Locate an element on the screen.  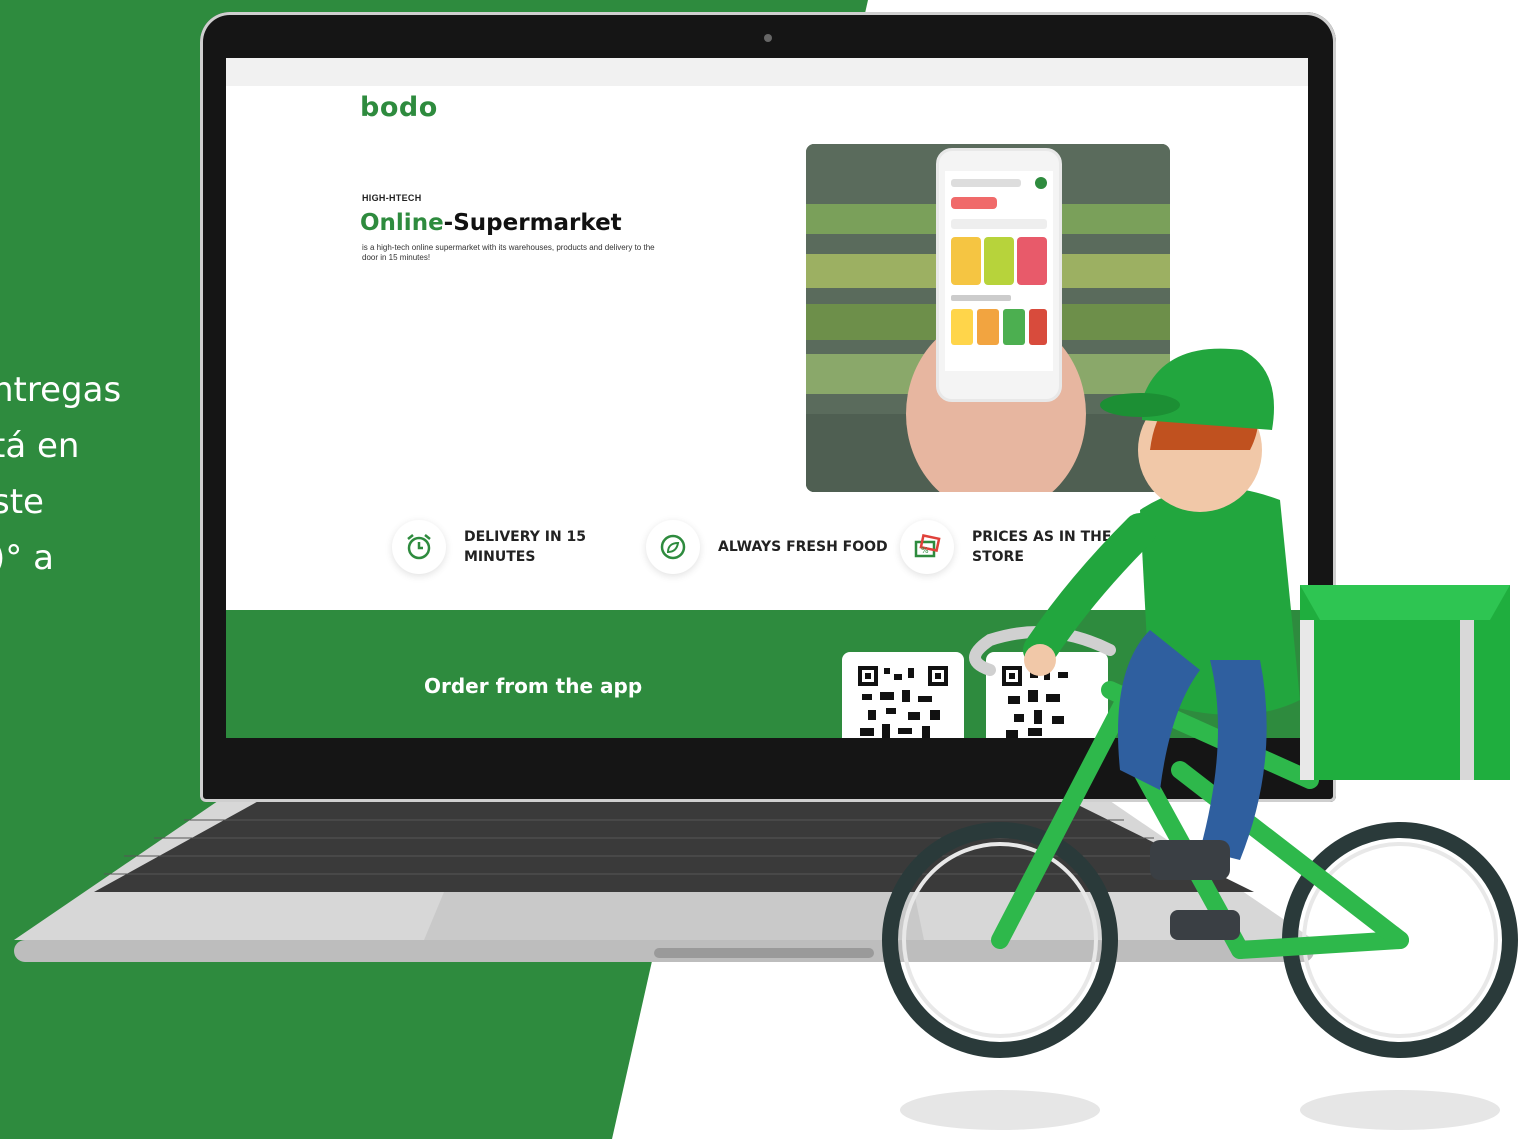
order-from-app-label: Order from the app is located at coordinates (533, 686).